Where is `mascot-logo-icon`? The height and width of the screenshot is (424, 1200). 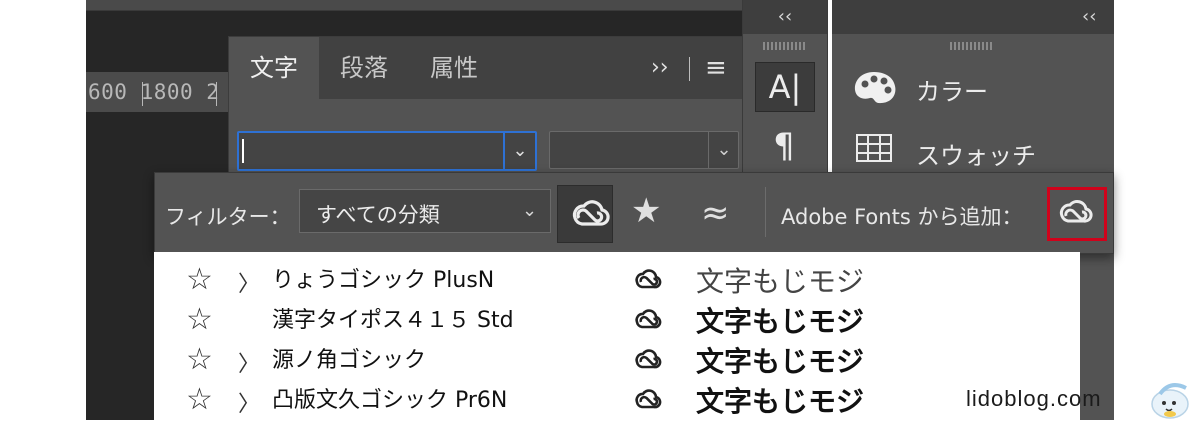
mascot-logo-icon is located at coordinates (1171, 401).